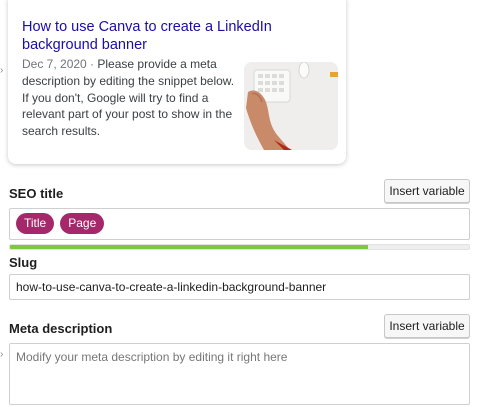 The image size is (480, 407). I want to click on meta-description-input, so click(239, 374).